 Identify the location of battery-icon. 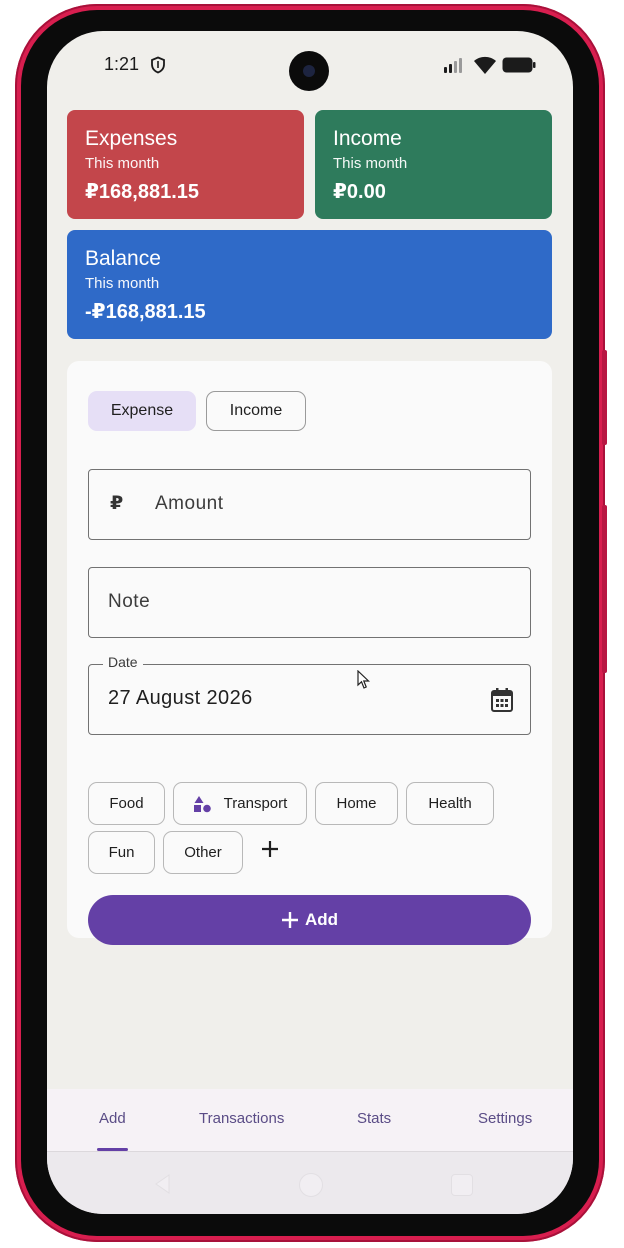
(519, 65).